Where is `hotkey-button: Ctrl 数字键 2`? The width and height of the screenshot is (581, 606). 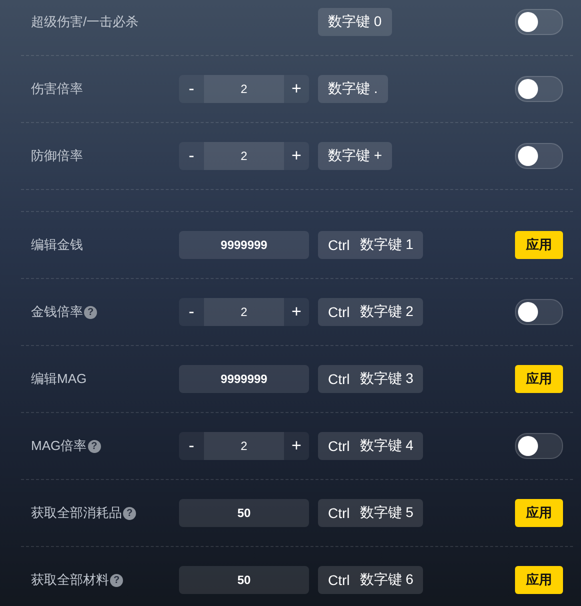
hotkey-button: Ctrl 数字键 2 is located at coordinates (371, 312).